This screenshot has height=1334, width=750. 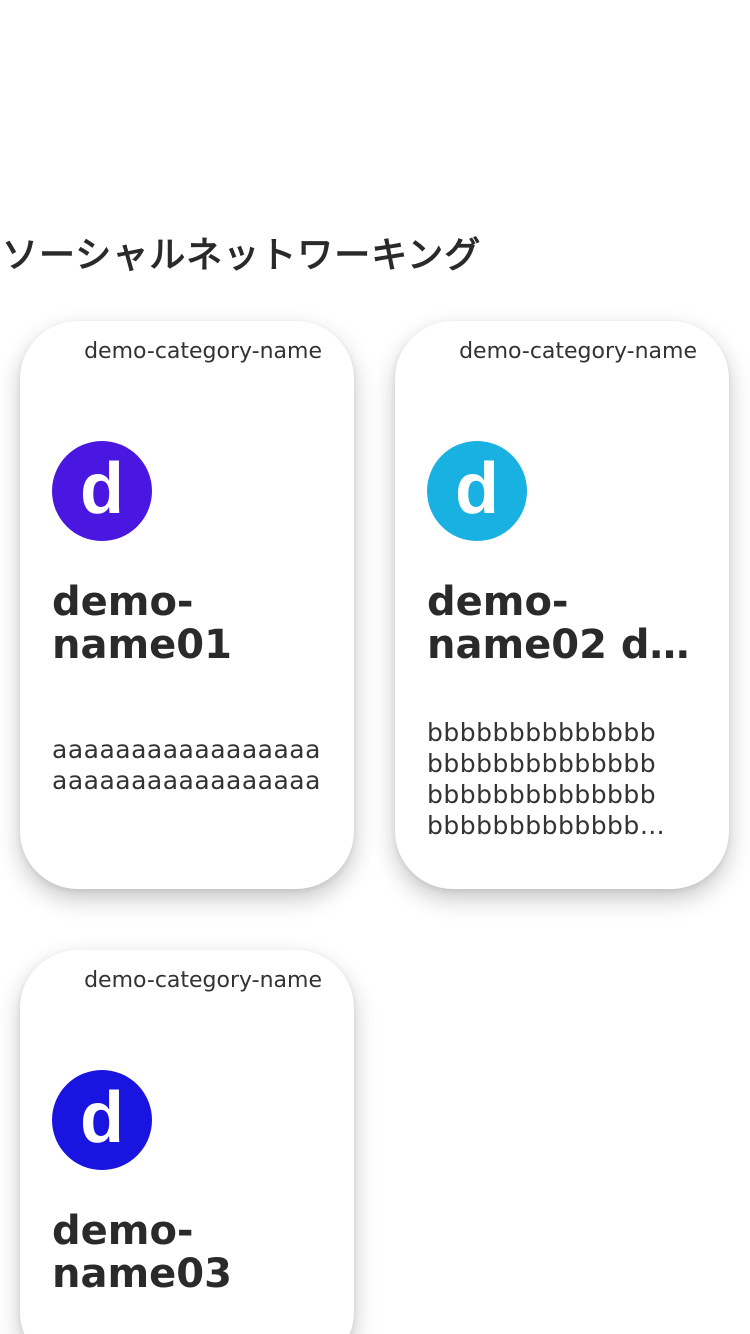 I want to click on app-card: demo-category-name d demo- name03, so click(x=187, y=1142).